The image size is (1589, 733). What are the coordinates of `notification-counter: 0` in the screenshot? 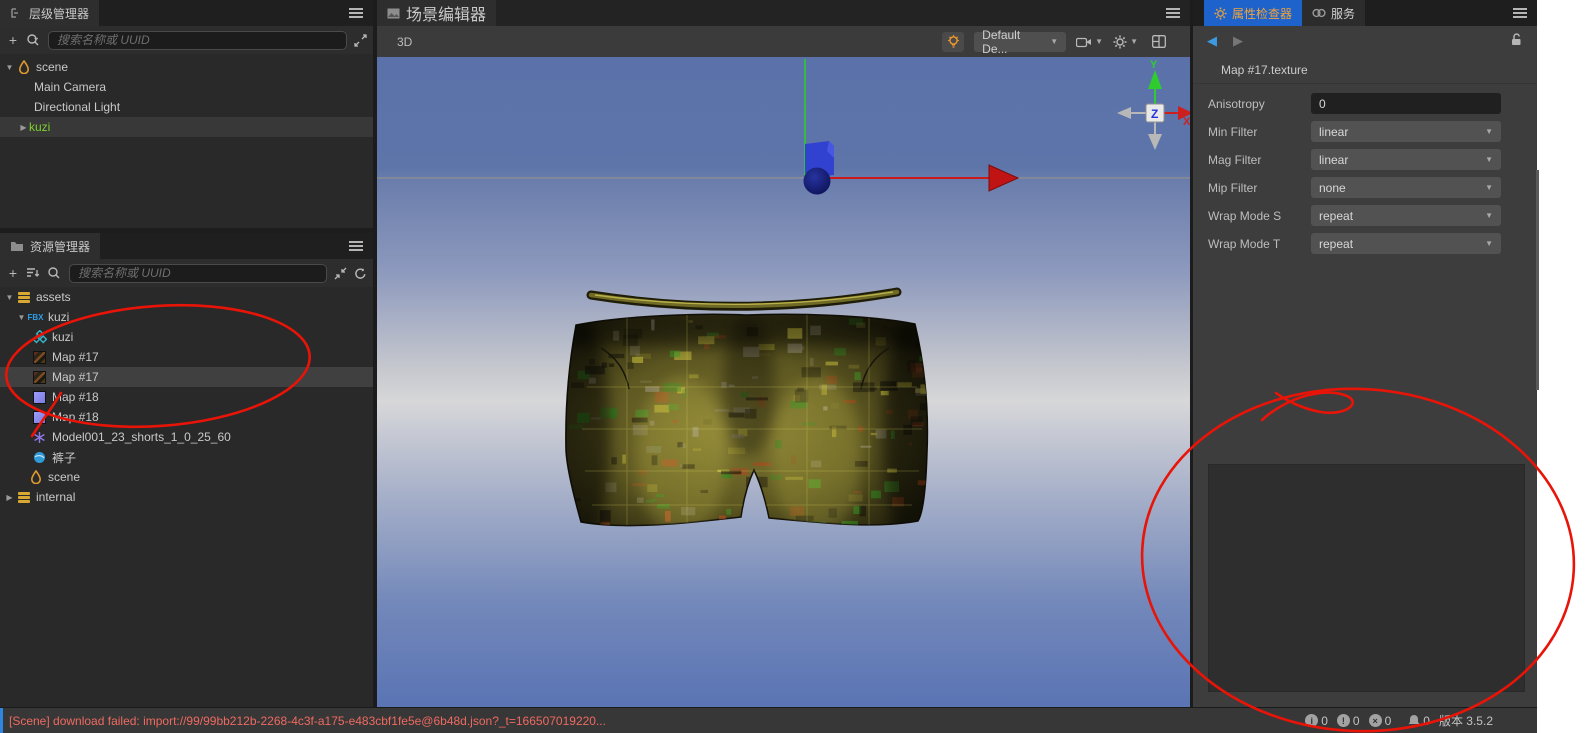 It's located at (1419, 721).